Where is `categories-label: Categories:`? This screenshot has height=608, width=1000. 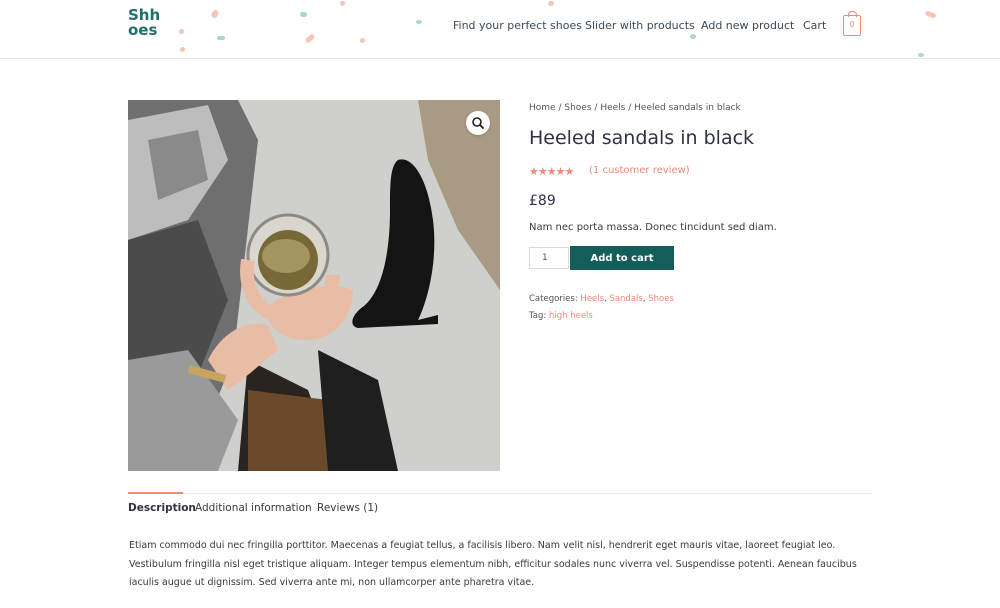 categories-label: Categories: is located at coordinates (553, 299).